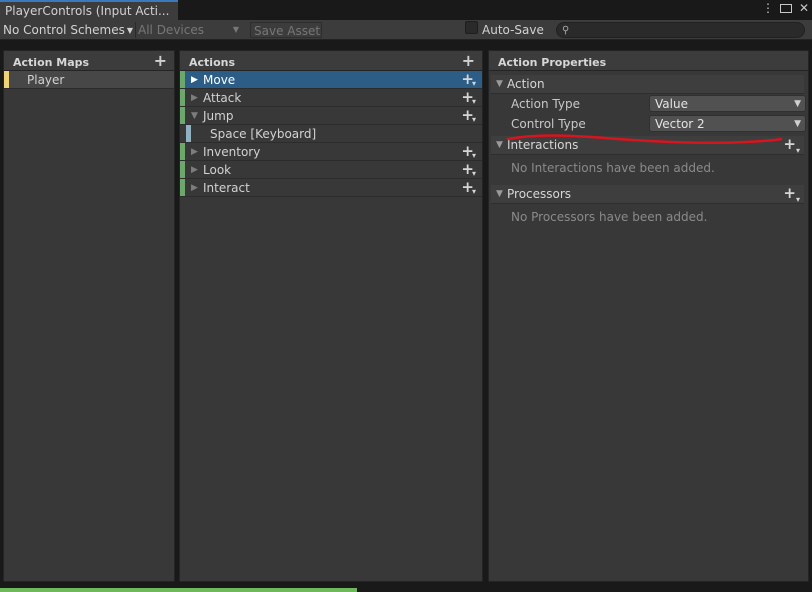 Image resolution: width=812 pixels, height=592 pixels. What do you see at coordinates (217, 170) in the screenshot?
I see `action-label: Look` at bounding box center [217, 170].